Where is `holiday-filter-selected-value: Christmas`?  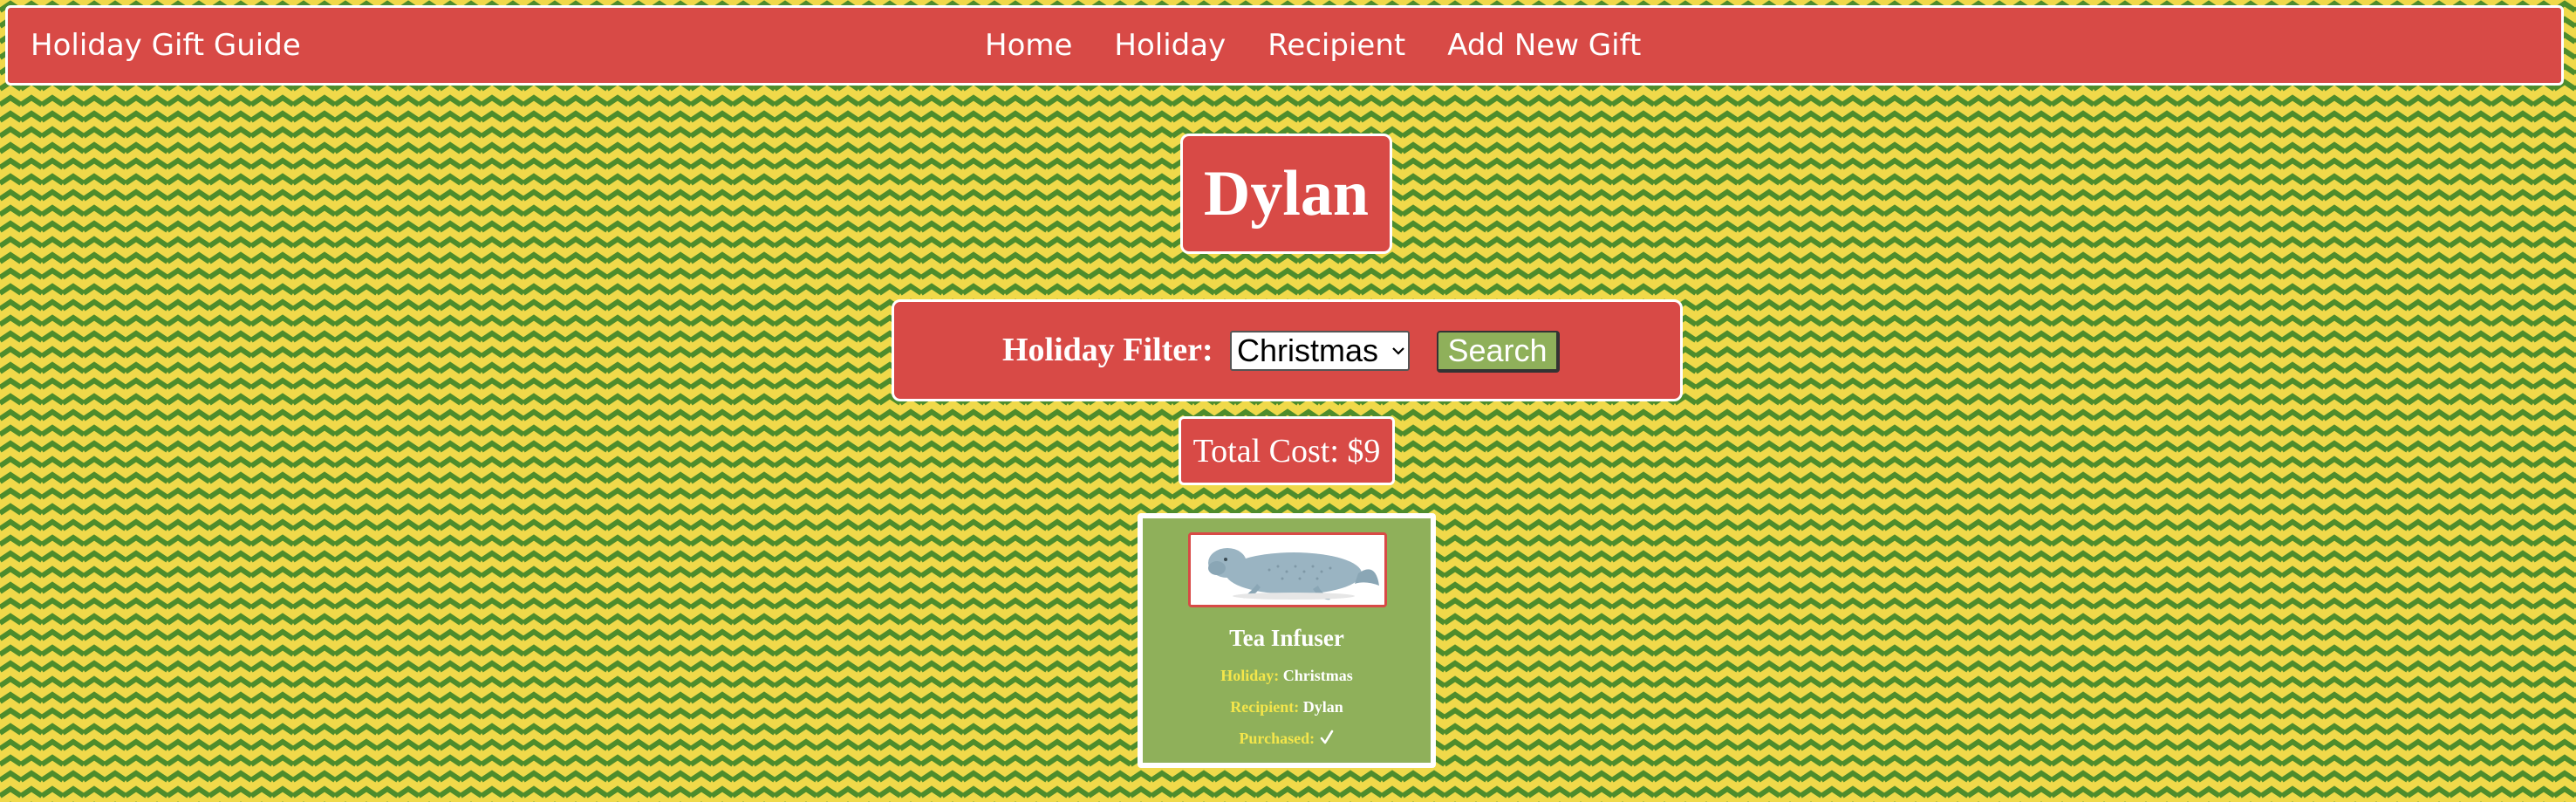
holiday-filter-selected-value: Christmas is located at coordinates (1308, 350).